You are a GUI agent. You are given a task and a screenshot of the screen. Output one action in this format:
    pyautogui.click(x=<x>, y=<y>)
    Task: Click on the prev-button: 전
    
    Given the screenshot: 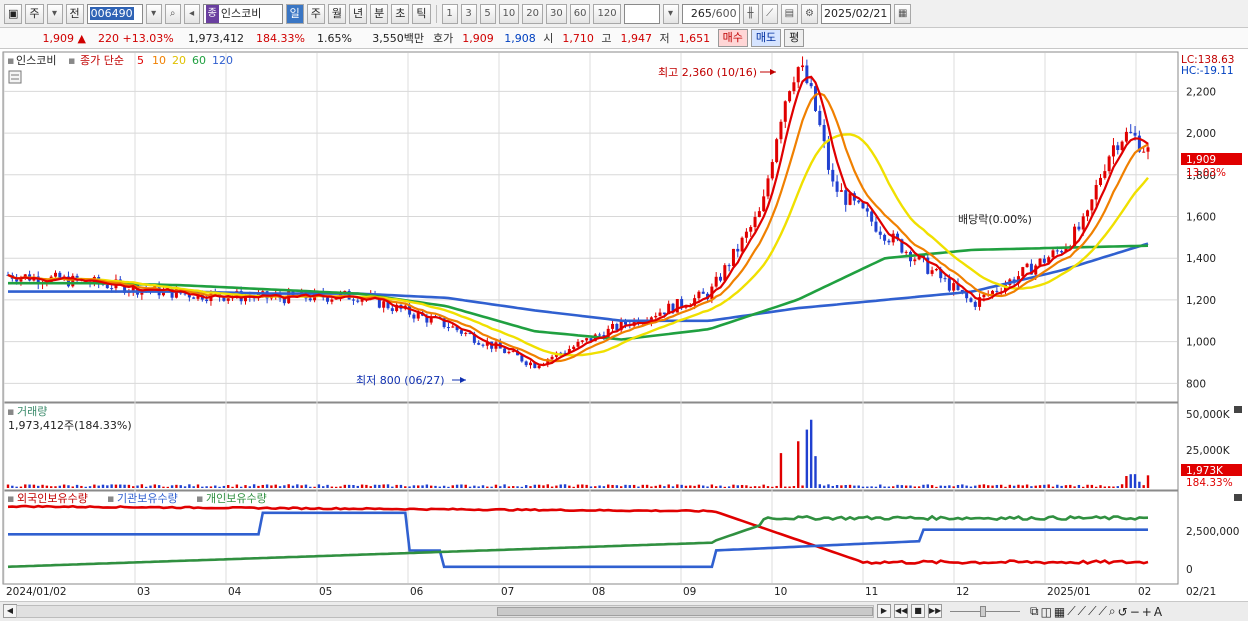 What is the action you would take?
    pyautogui.click(x=74, y=13)
    